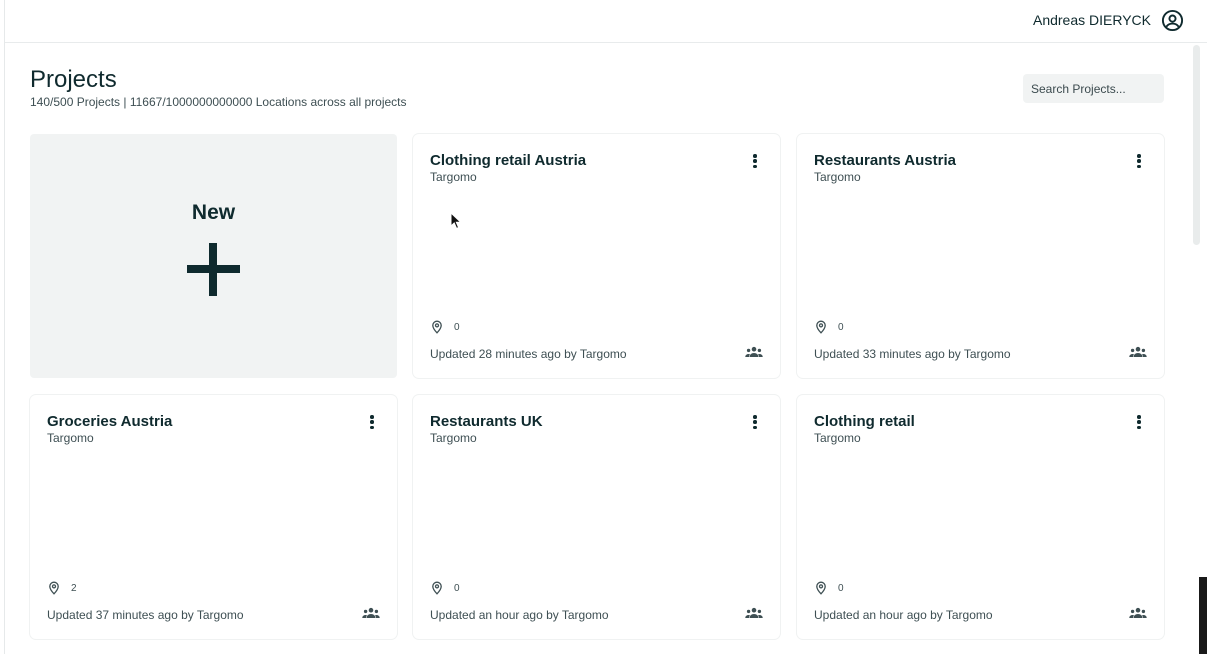  Describe the element at coordinates (885, 160) in the screenshot. I see `project-title: Restaurants Austria` at that location.